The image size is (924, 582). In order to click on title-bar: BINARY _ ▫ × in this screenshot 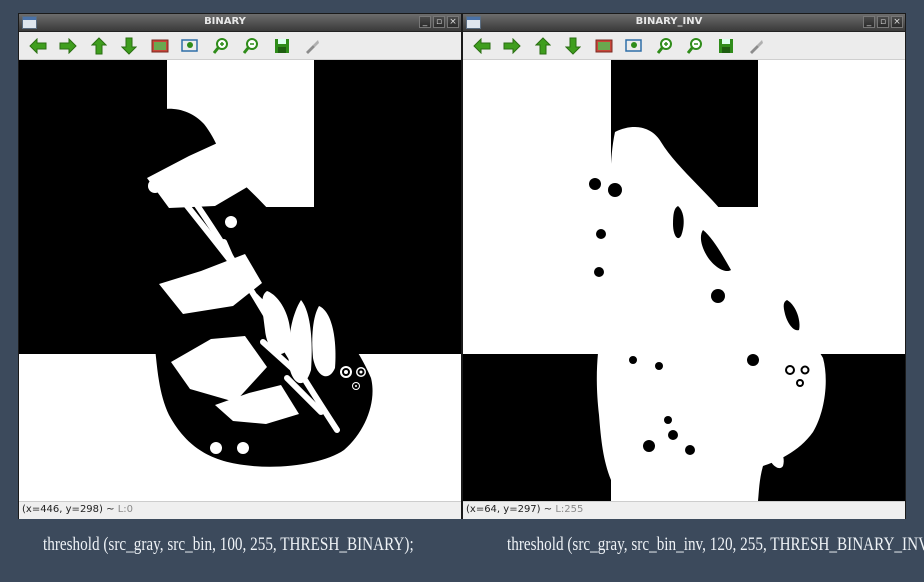, I will do `click(240, 23)`.